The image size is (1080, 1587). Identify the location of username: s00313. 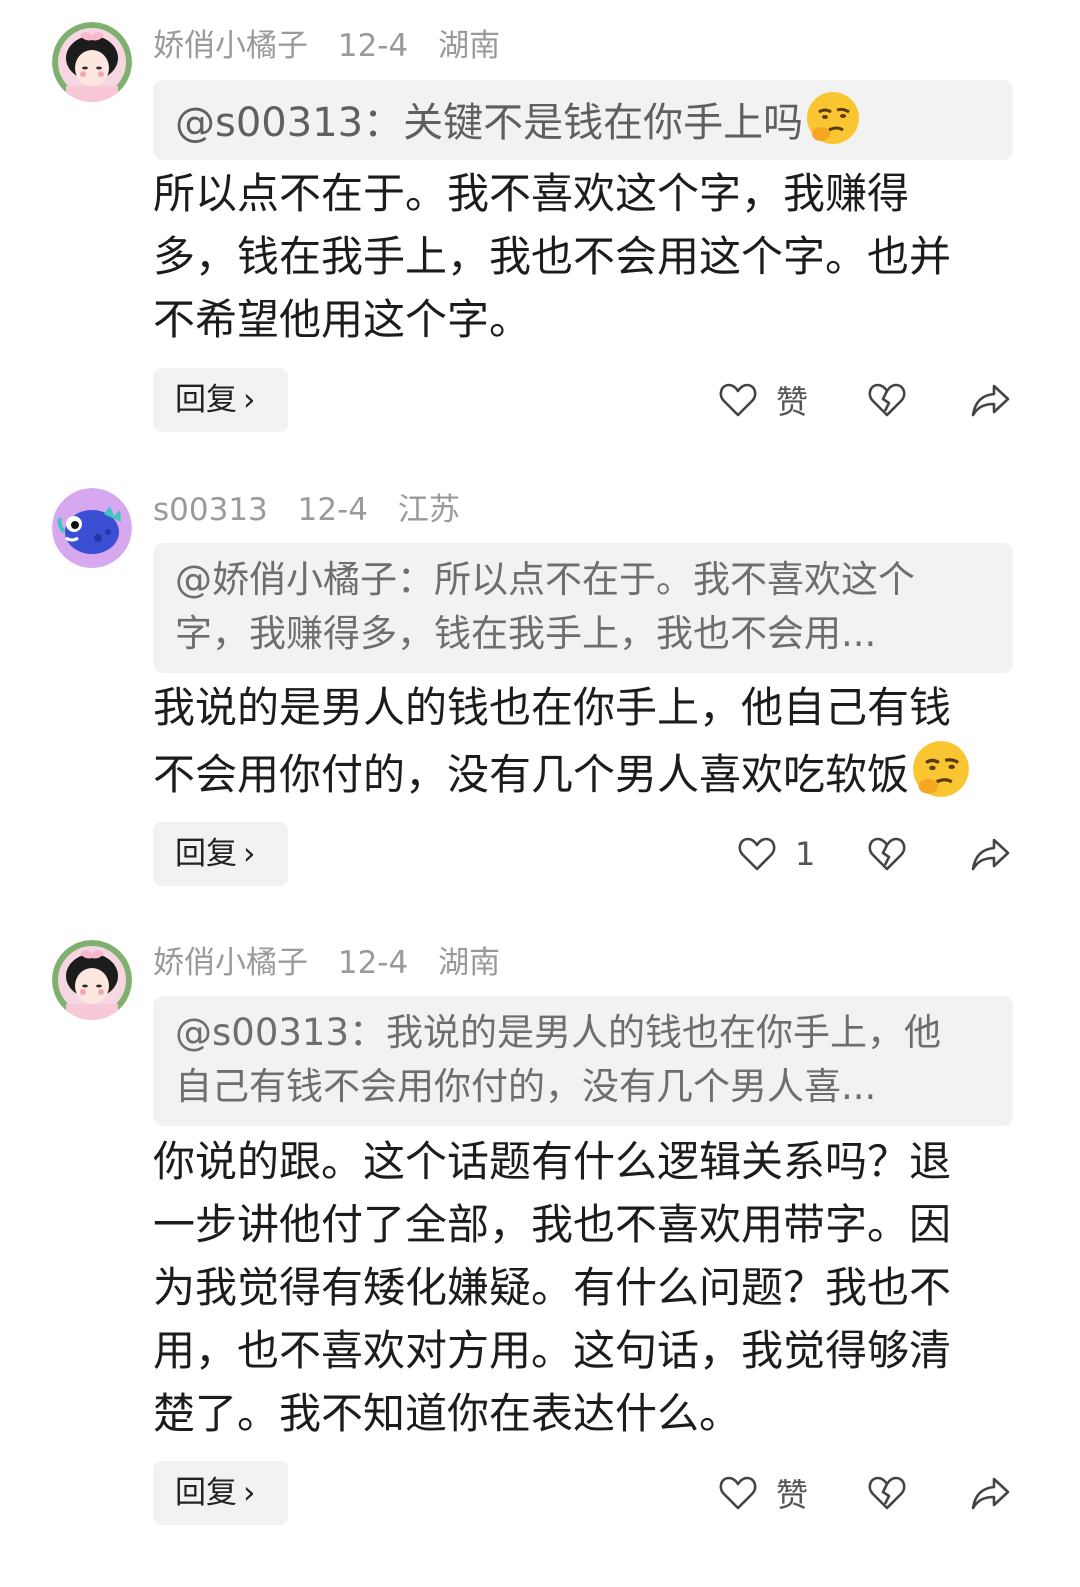
(210, 510).